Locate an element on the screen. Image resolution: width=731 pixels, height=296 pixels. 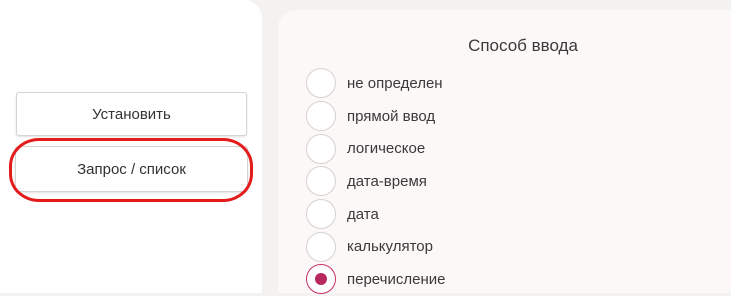
radio-button-checked is located at coordinates (321, 279).